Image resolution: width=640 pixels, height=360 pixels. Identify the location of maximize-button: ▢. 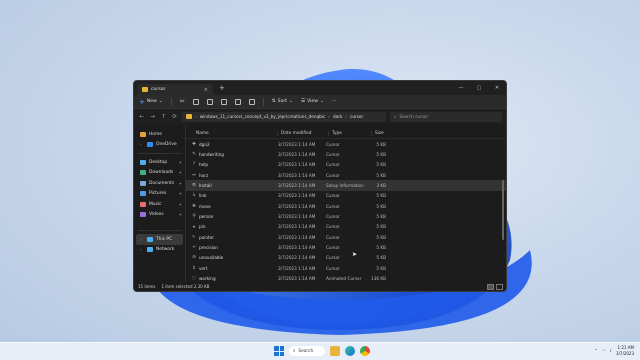
(479, 88).